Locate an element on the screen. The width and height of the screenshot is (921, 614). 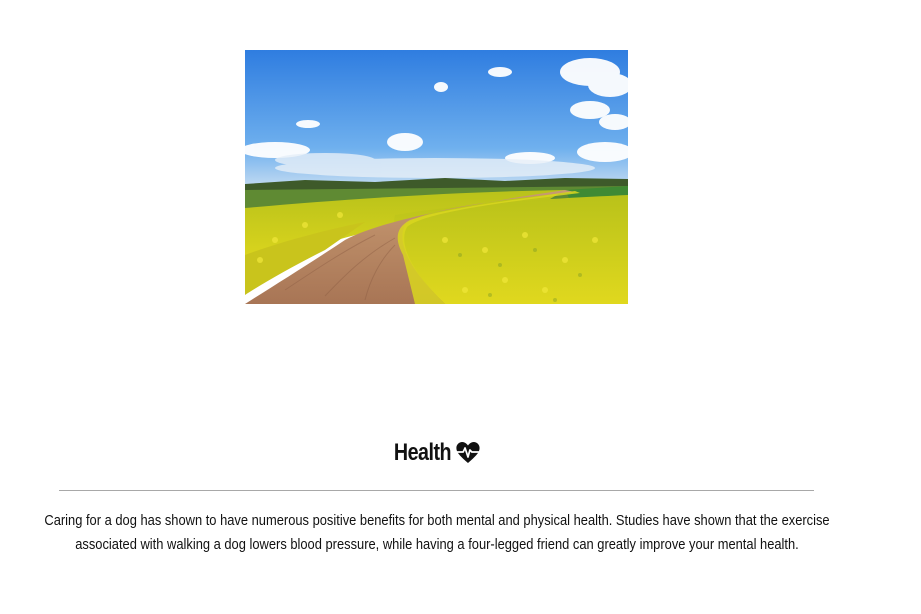
section-title: Health is located at coordinates (436, 453).